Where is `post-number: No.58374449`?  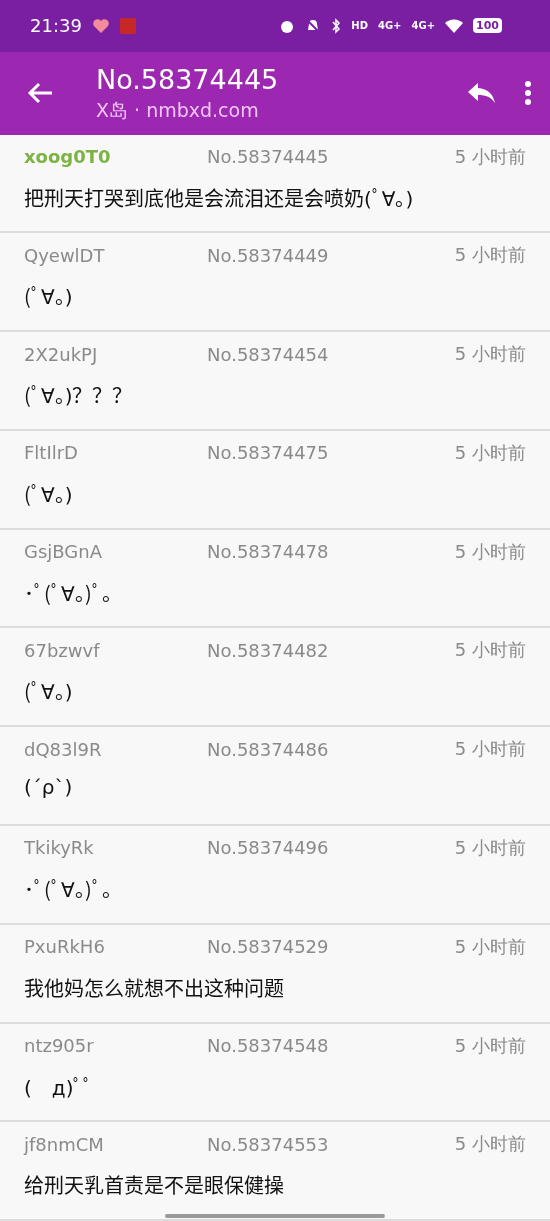
post-number: No.58374449 is located at coordinates (268, 255).